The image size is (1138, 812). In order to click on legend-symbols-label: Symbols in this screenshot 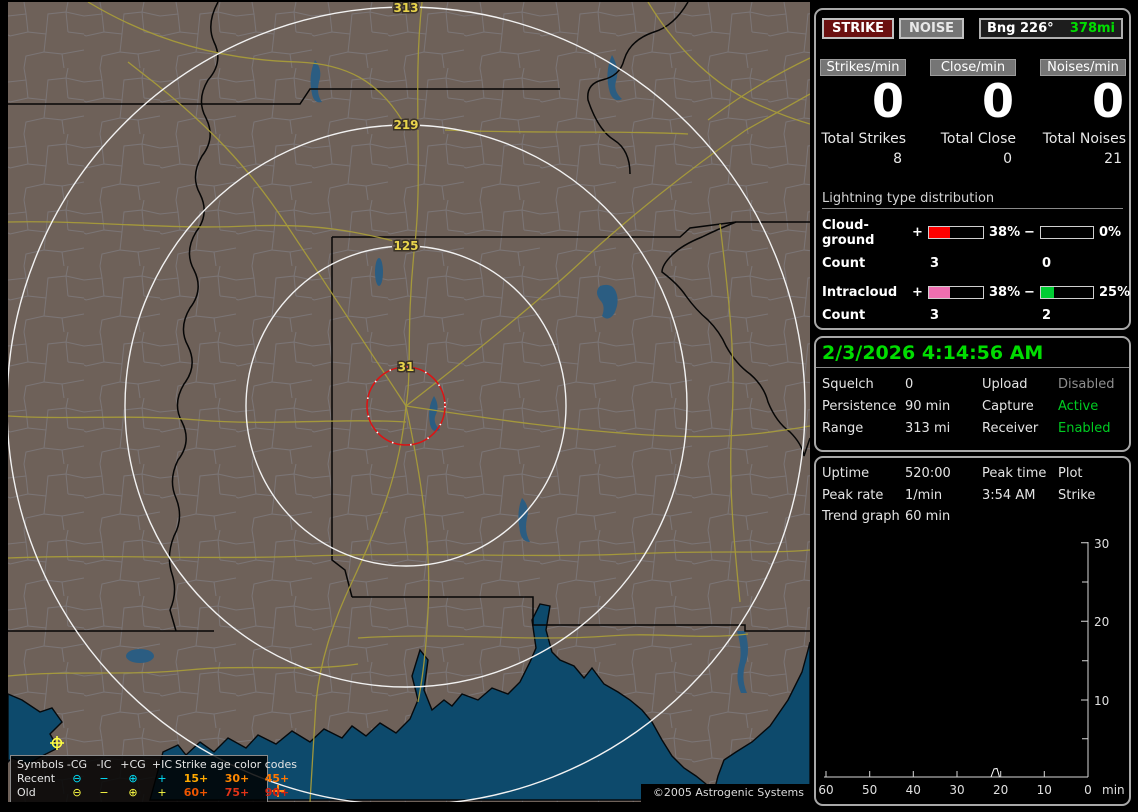, I will do `click(40, 764)`.